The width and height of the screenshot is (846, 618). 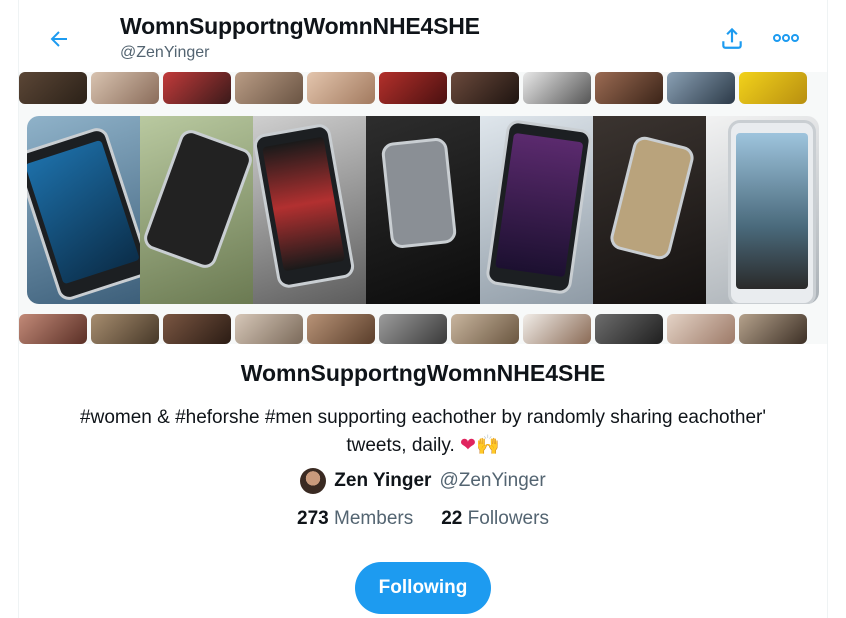 What do you see at coordinates (313, 518) in the screenshot?
I see `members-count: 273` at bounding box center [313, 518].